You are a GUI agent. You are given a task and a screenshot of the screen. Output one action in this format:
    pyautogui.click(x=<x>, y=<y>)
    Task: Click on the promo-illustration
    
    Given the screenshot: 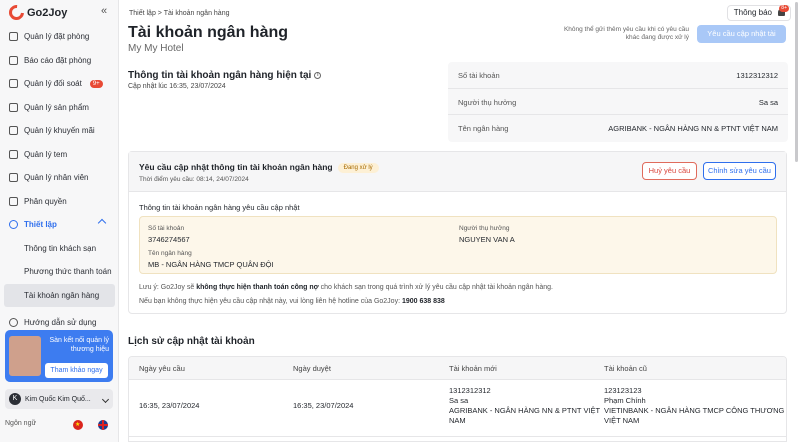 What is the action you would take?
    pyautogui.click(x=25, y=356)
    